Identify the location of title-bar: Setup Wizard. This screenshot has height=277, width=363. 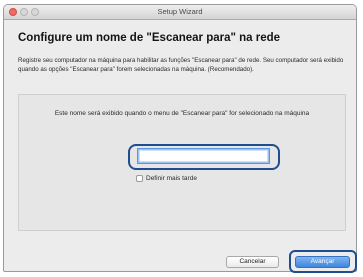
(180, 12).